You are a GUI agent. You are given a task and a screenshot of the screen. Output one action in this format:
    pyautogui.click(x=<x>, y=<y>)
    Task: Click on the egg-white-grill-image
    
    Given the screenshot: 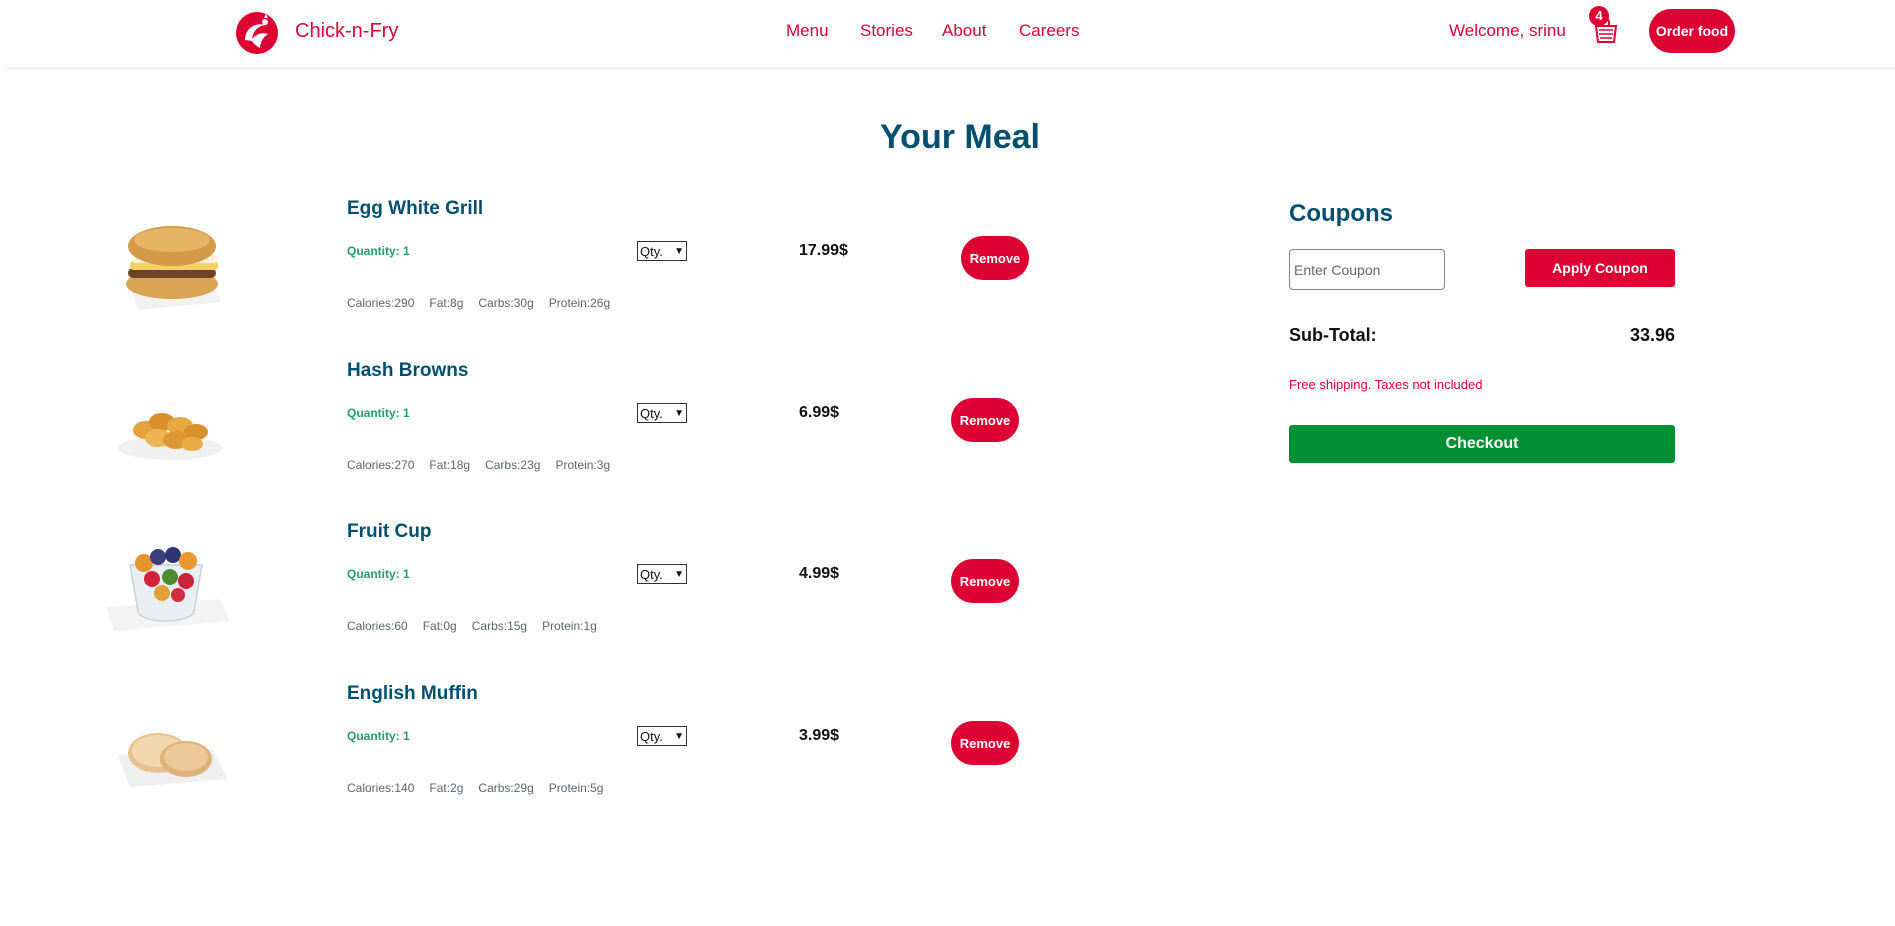 What is the action you would take?
    pyautogui.click(x=174, y=268)
    